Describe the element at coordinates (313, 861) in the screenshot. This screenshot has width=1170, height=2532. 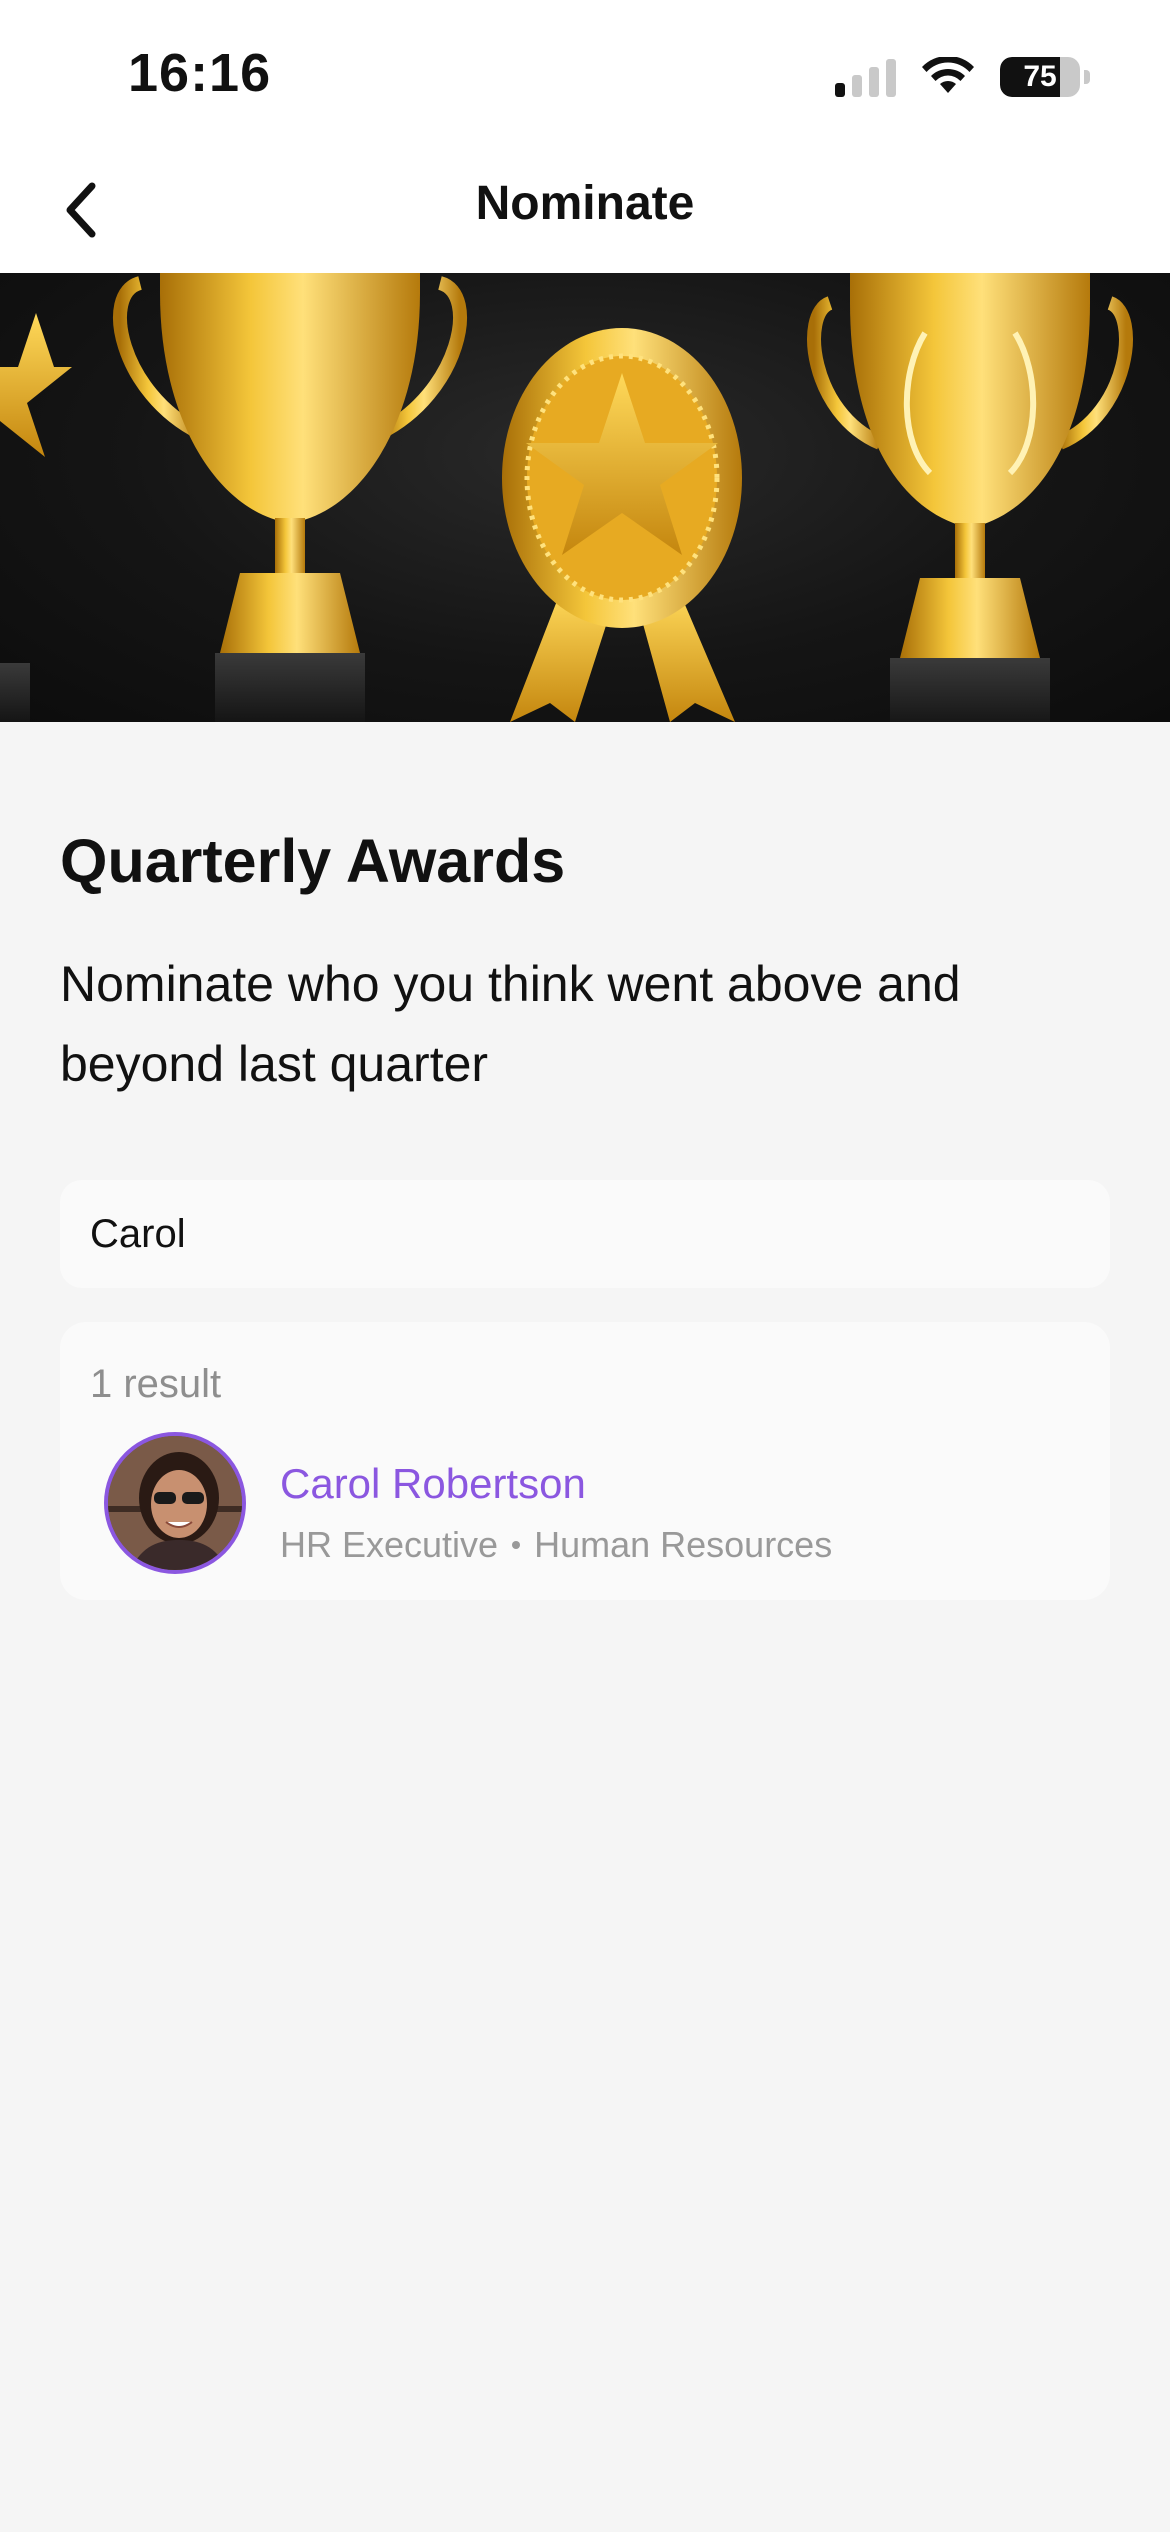
I see `page-title: Quarterly Awards` at that location.